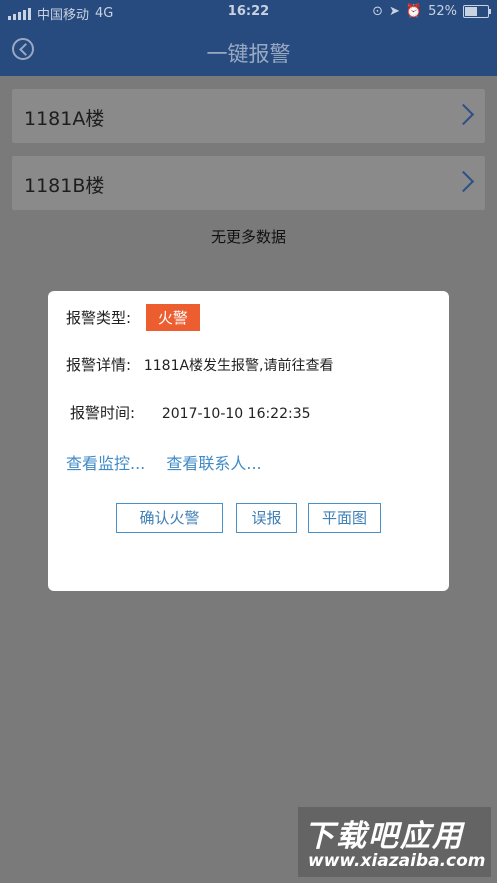  I want to click on battery-percent: 52%, so click(442, 11).